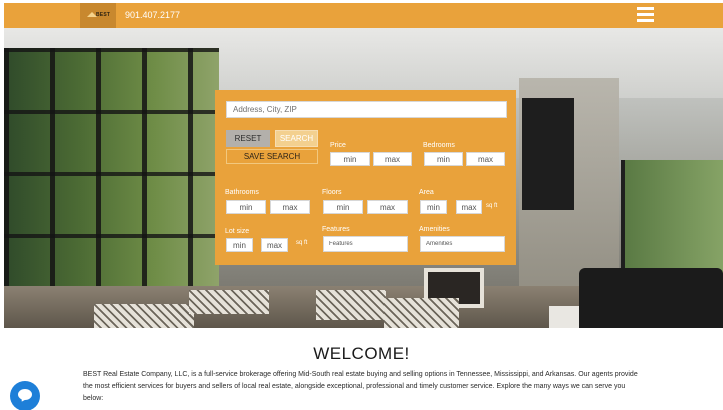 The image size is (723, 410). Describe the element at coordinates (366, 109) in the screenshot. I see `address-search-input` at that location.